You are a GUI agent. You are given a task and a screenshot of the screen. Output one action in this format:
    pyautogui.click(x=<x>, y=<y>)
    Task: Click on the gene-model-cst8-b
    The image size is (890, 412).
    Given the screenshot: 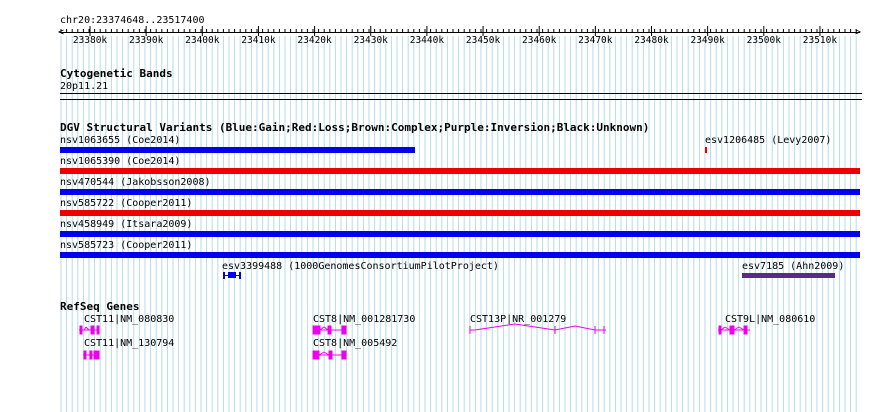 What is the action you would take?
    pyautogui.click(x=329, y=355)
    